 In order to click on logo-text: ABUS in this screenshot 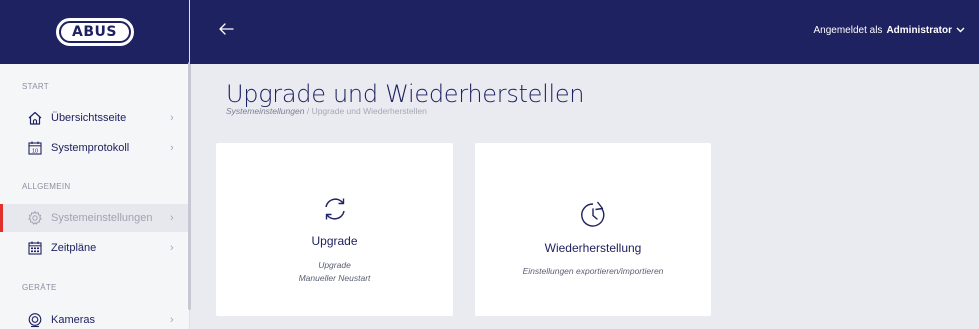, I will do `click(94, 32)`.